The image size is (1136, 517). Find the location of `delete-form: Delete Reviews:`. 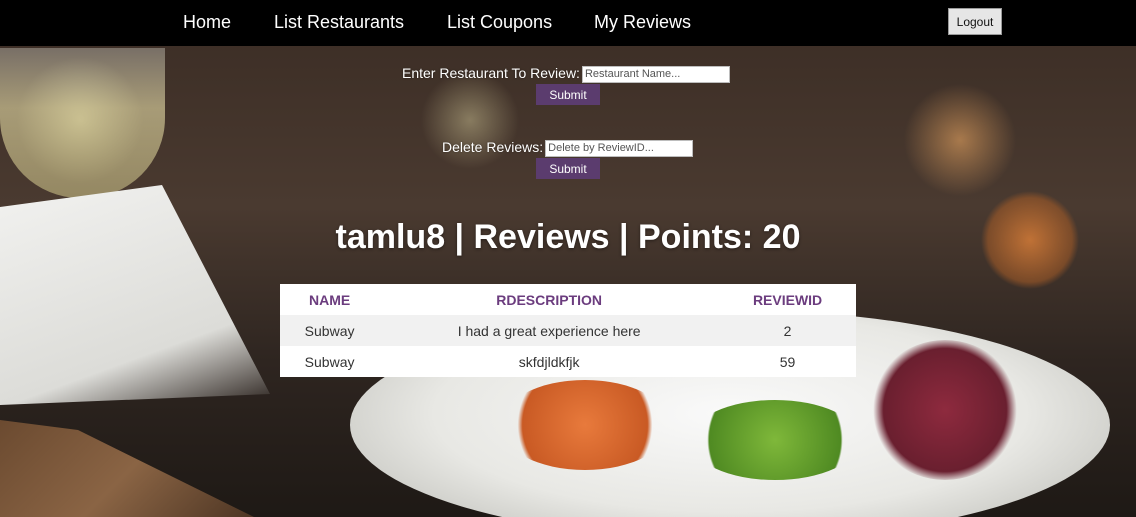

delete-form: Delete Reviews: is located at coordinates (568, 148).